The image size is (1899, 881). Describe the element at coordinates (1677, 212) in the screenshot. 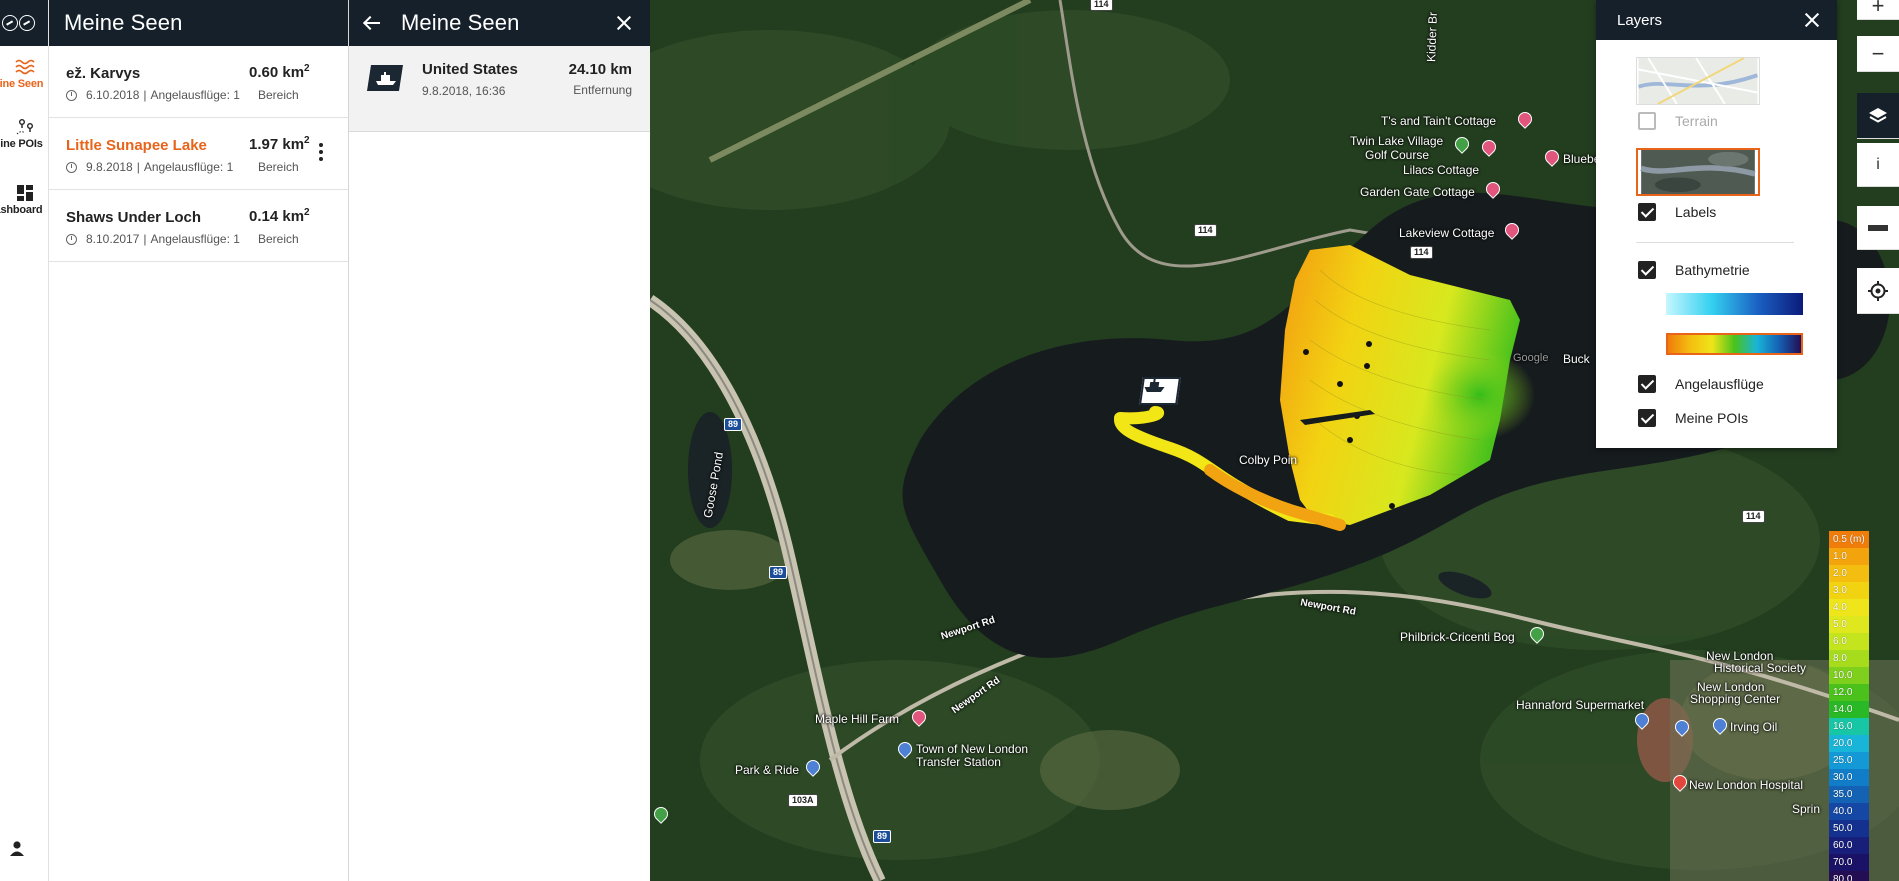

I see `labels-toggle: Labels` at that location.